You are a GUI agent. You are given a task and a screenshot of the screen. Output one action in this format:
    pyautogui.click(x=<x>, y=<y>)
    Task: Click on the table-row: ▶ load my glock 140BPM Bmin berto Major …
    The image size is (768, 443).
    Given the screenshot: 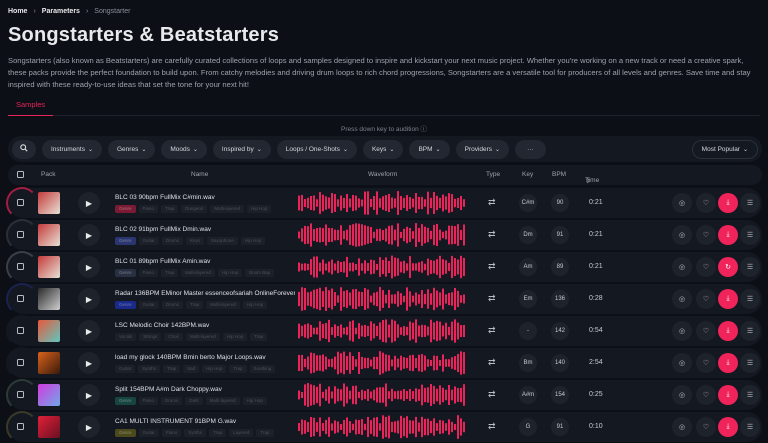 What is the action you would take?
    pyautogui.click(x=384, y=363)
    